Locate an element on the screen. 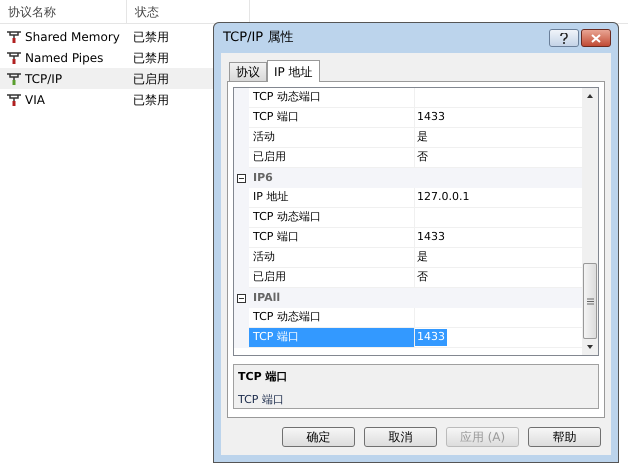  protocol-row: VIA 已禁用 is located at coordinates (106, 99).